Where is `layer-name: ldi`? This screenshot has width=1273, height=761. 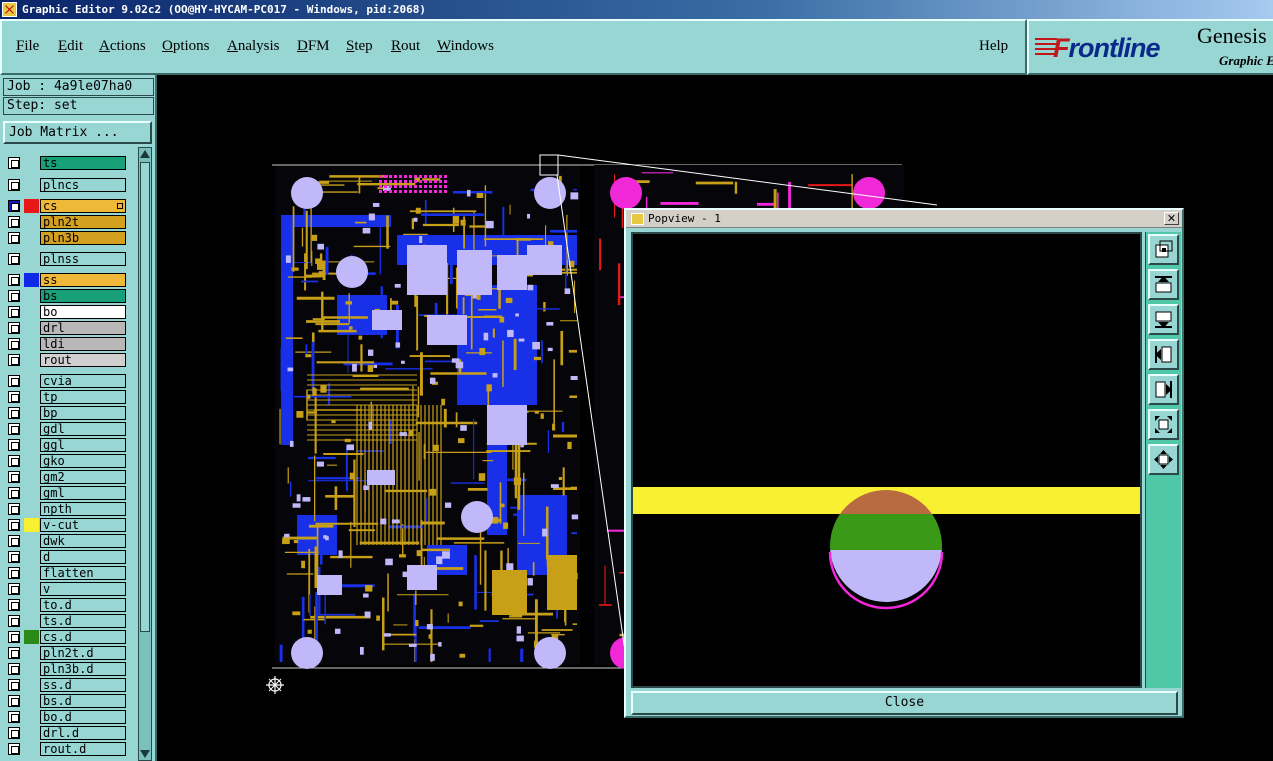
layer-name: ldi is located at coordinates (83, 344).